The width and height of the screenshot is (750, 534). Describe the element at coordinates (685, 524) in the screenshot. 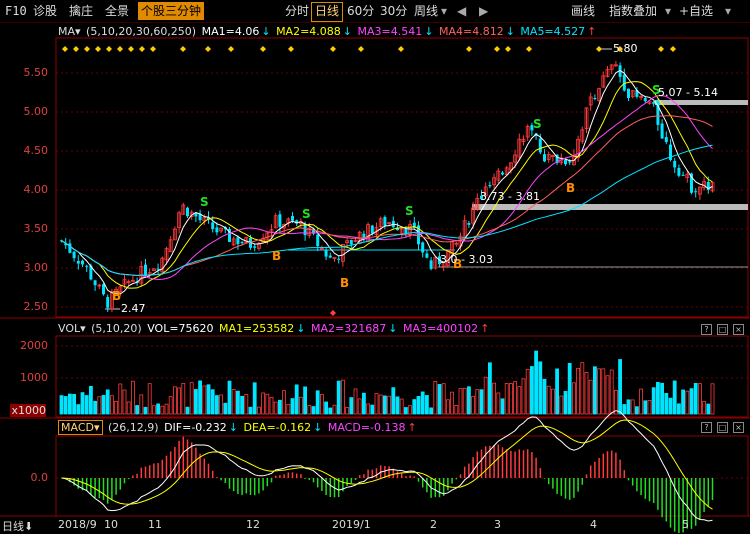

I see `date-tick: 5` at that location.